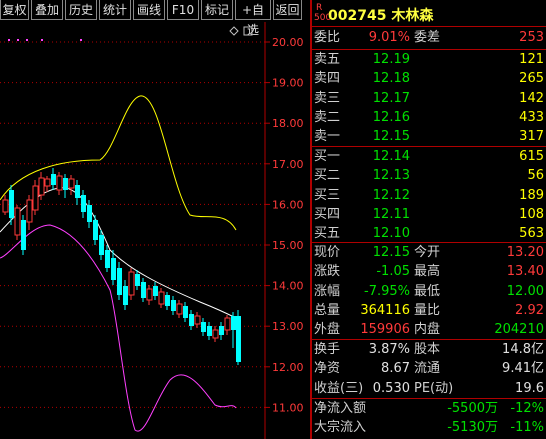 The height and width of the screenshot is (439, 546). I want to click on fund-label-2: 流通, so click(427, 369).